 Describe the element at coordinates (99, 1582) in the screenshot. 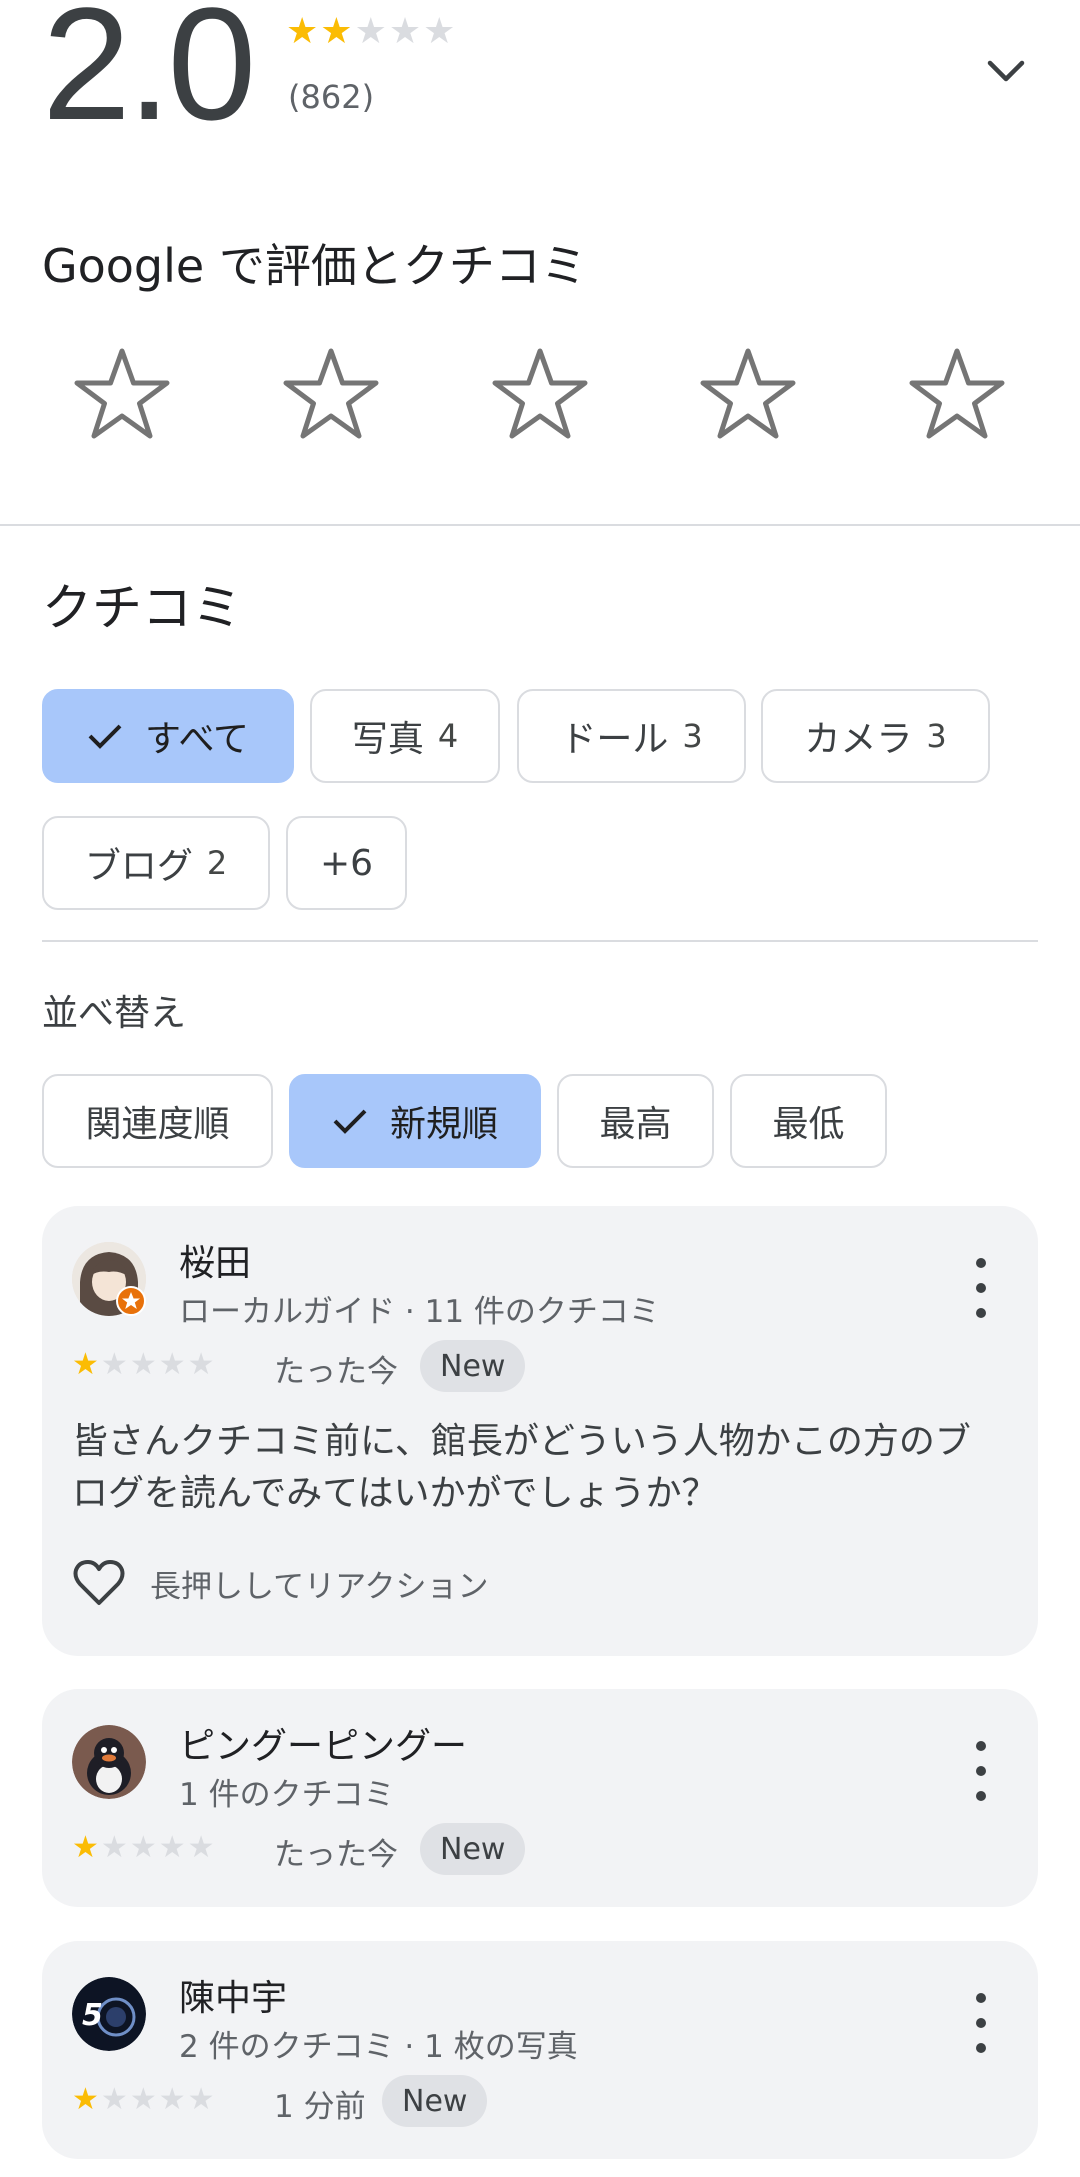

I see `heart-outline-icon` at that location.